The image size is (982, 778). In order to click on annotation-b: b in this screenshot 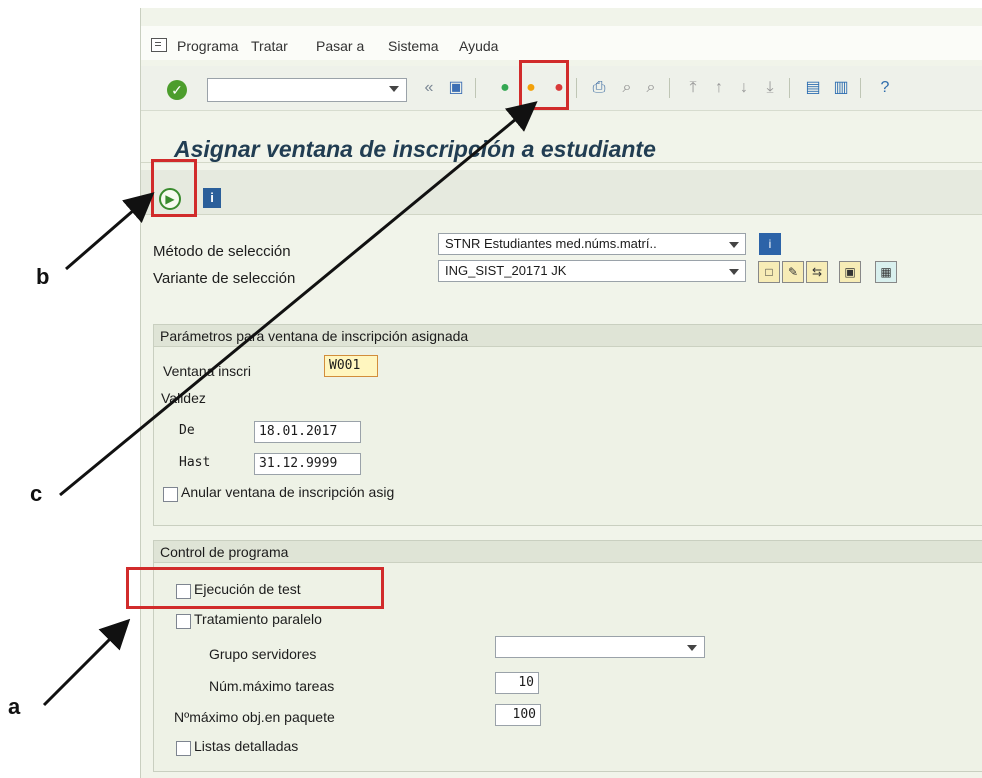, I will do `click(43, 276)`.